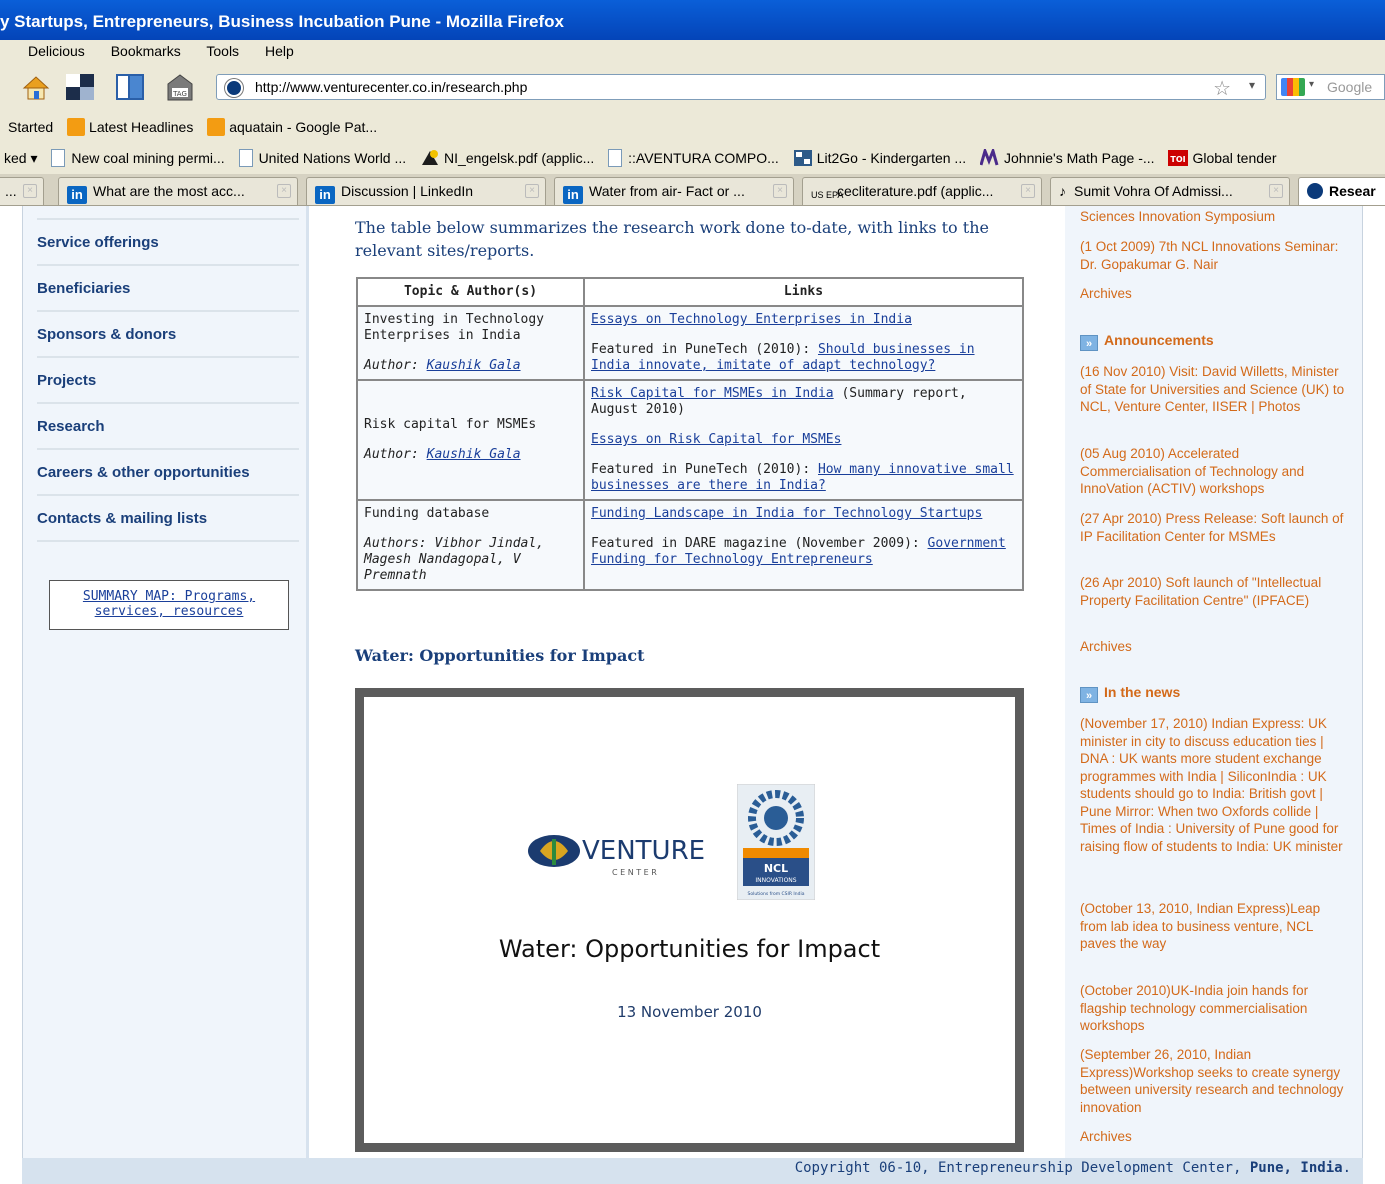 The width and height of the screenshot is (1385, 1184). Describe the element at coordinates (1212, 217) in the screenshot. I see `event-item: Sciences Innovation Symposium` at that location.